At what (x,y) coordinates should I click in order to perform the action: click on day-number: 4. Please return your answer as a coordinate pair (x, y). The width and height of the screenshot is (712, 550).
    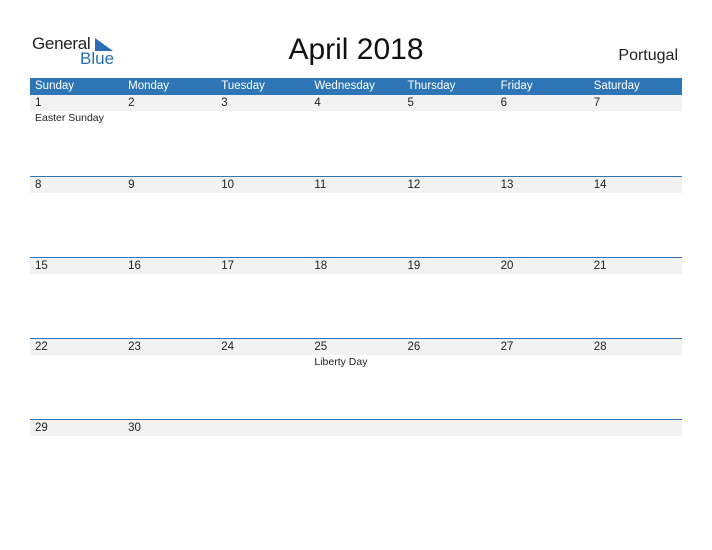
    Looking at the image, I should click on (317, 103).